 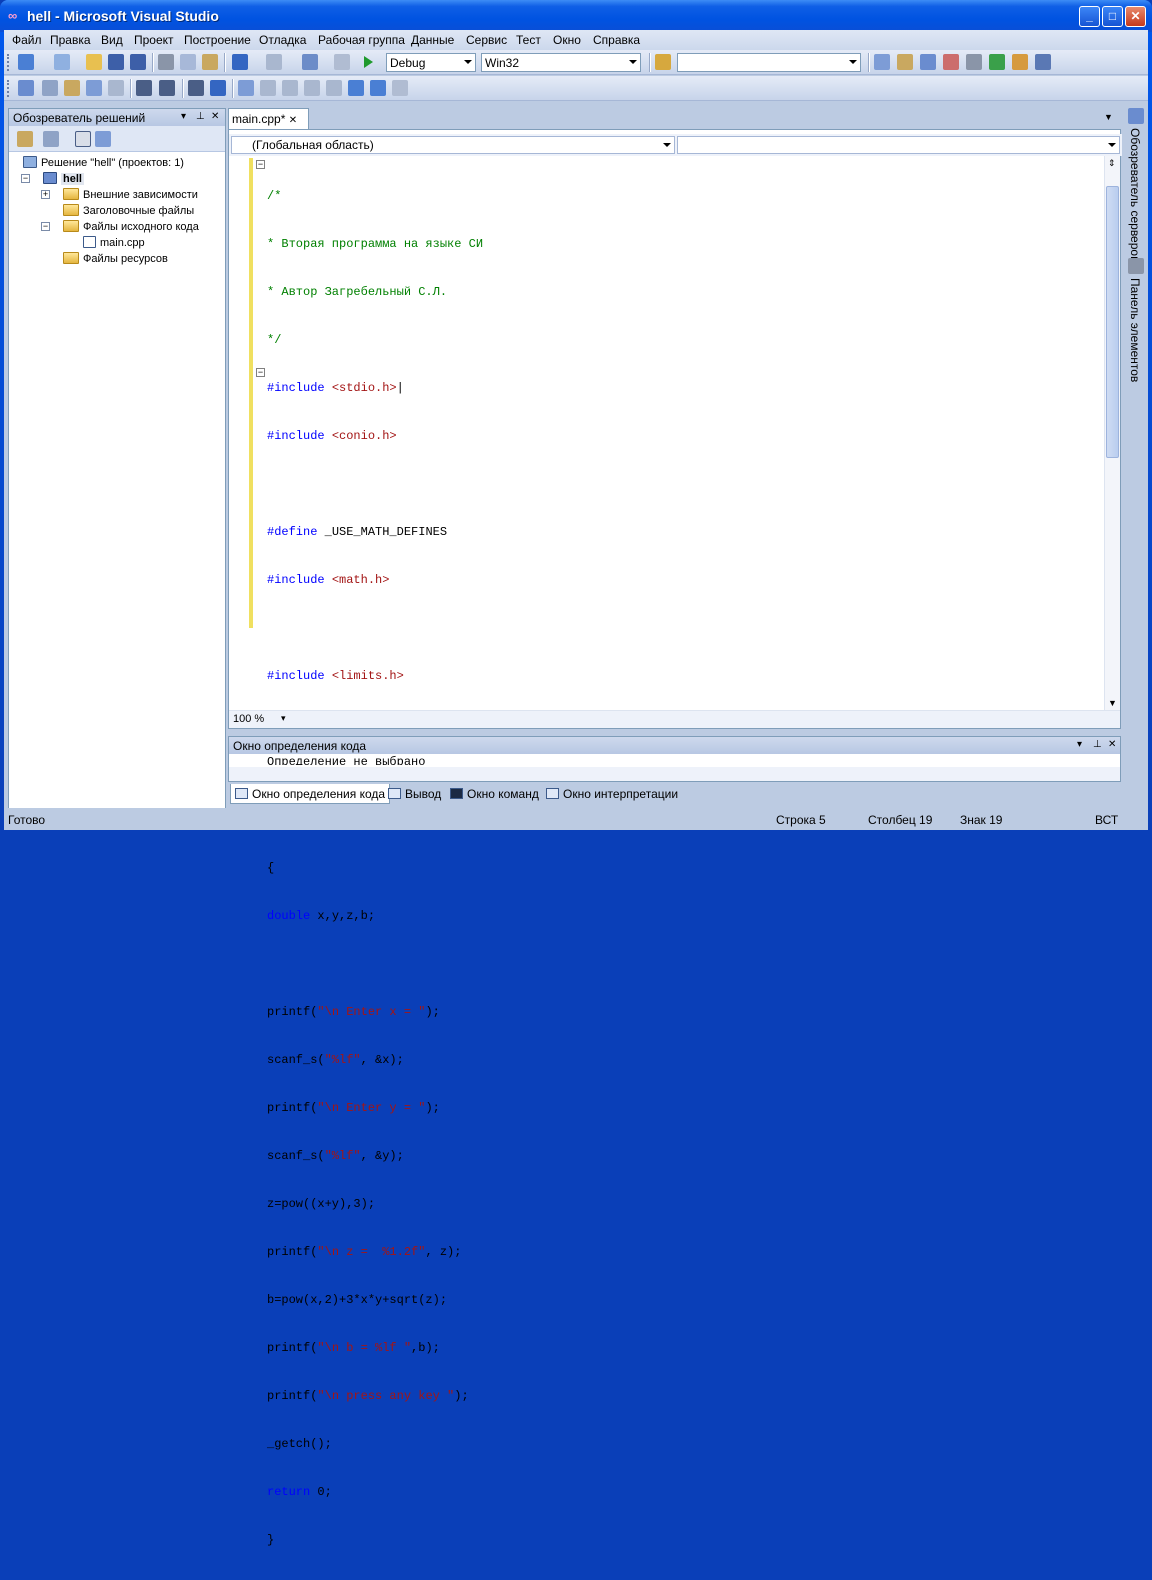 I want to click on comment-out-icon, so click(x=196, y=88).